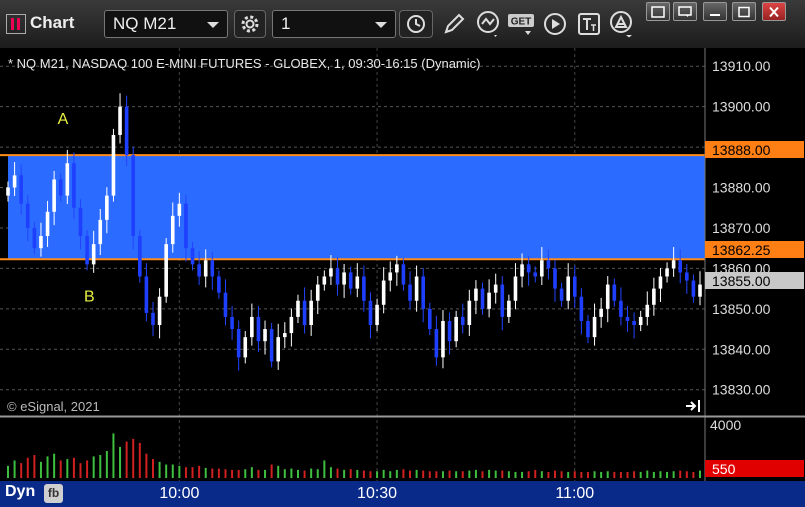 The width and height of the screenshot is (805, 507). I want to click on text-tool-icon, so click(589, 24).